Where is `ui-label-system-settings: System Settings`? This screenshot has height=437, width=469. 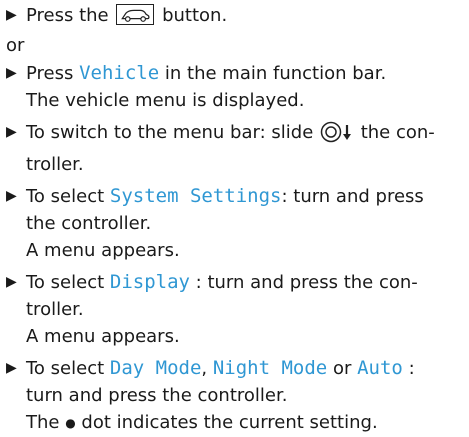
ui-label-system-settings: System Settings is located at coordinates (195, 196).